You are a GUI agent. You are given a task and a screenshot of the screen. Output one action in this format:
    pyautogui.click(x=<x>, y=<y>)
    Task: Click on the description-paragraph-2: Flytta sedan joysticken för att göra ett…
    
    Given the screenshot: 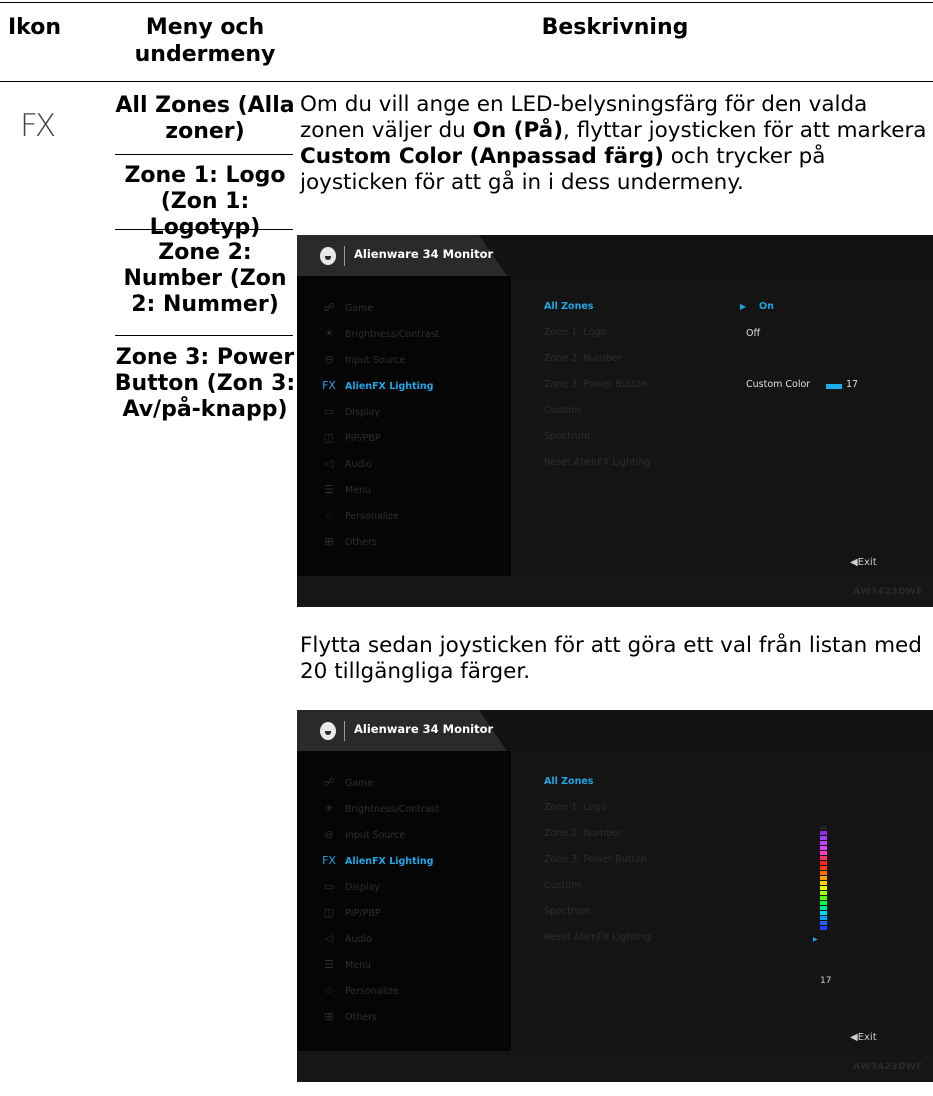 What is the action you would take?
    pyautogui.click(x=611, y=658)
    